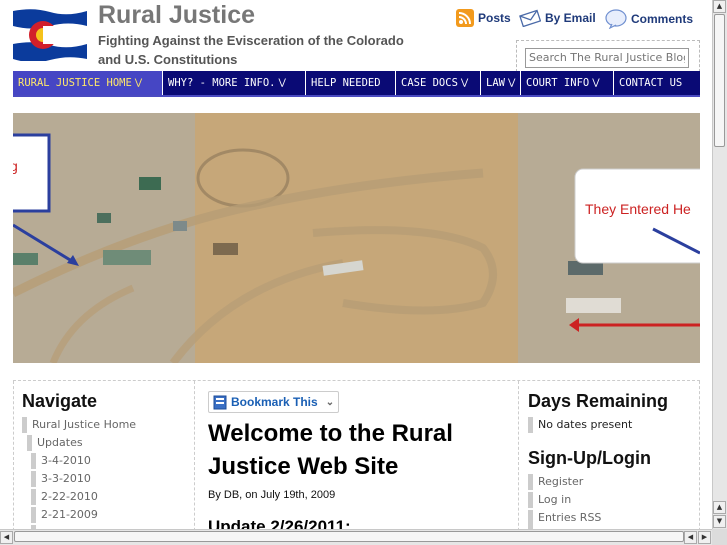  What do you see at coordinates (704, 537) in the screenshot?
I see `scroll-right-arrow-icon: ▶` at bounding box center [704, 537].